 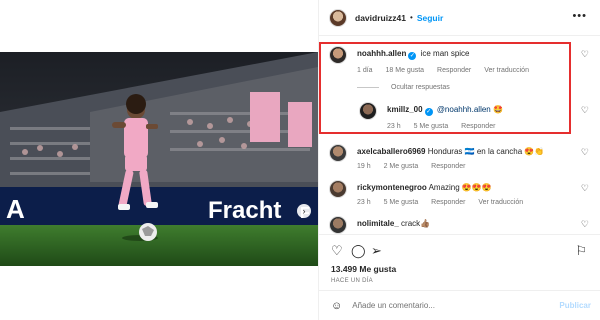 I want to click on bookmark-icon: ⚐, so click(x=581, y=251).